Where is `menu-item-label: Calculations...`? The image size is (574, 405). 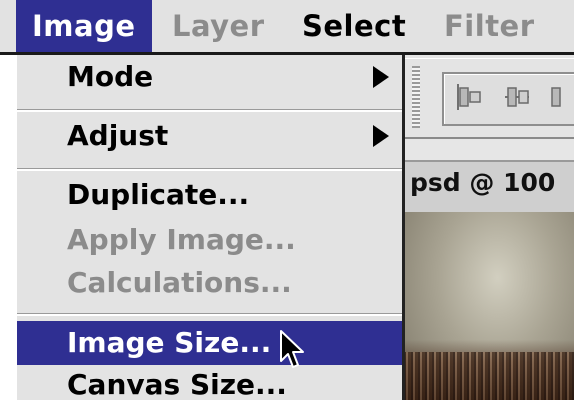 menu-item-label: Calculations... is located at coordinates (179, 282).